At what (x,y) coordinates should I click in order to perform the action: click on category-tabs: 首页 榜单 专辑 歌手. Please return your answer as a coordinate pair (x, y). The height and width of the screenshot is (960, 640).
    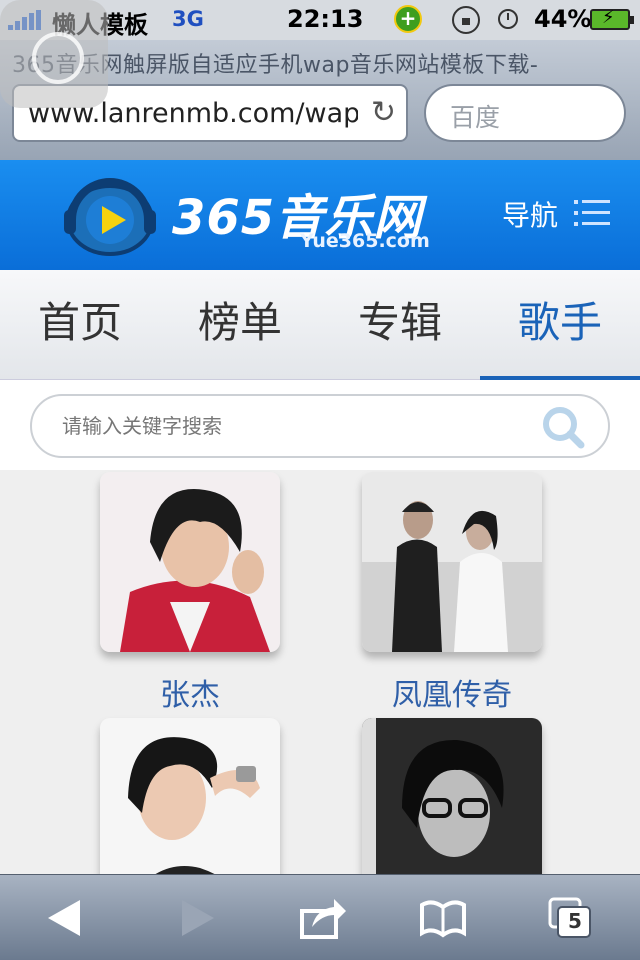
    Looking at the image, I should click on (320, 325).